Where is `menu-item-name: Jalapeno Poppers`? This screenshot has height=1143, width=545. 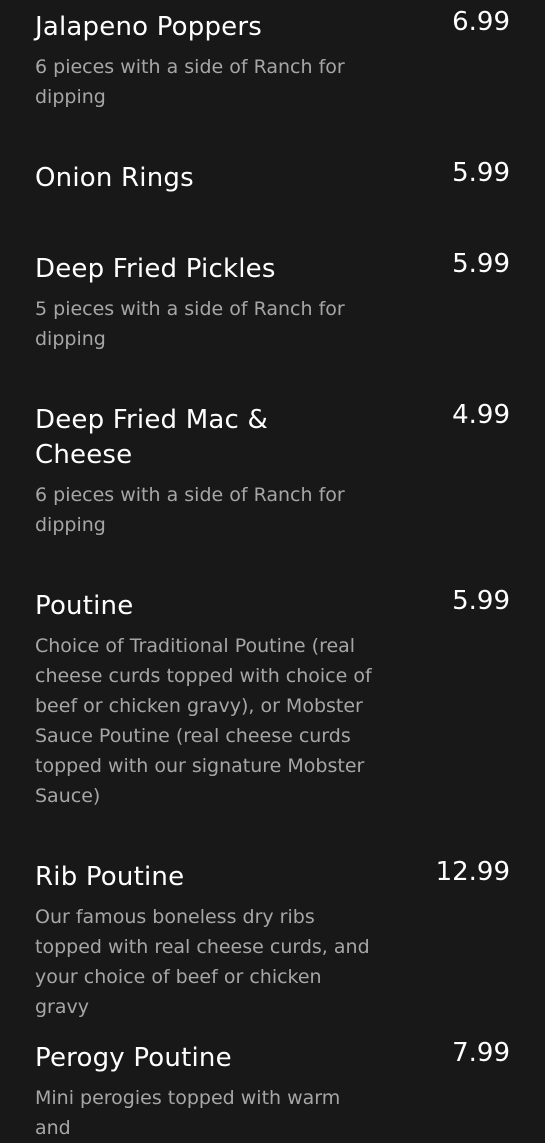
menu-item-name: Jalapeno Poppers is located at coordinates (149, 27).